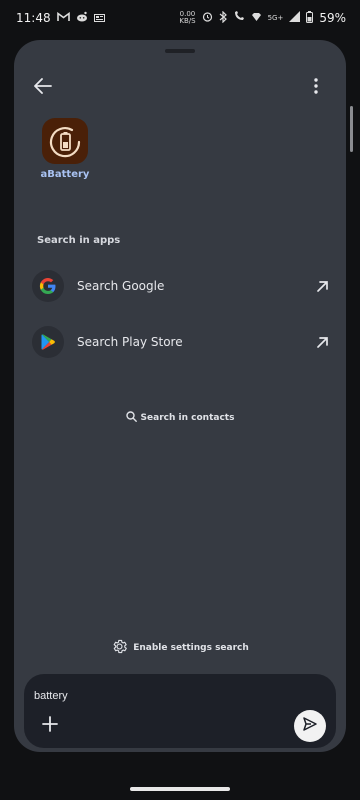 The width and height of the screenshot is (360, 800). I want to click on plus-icon, so click(50, 726).